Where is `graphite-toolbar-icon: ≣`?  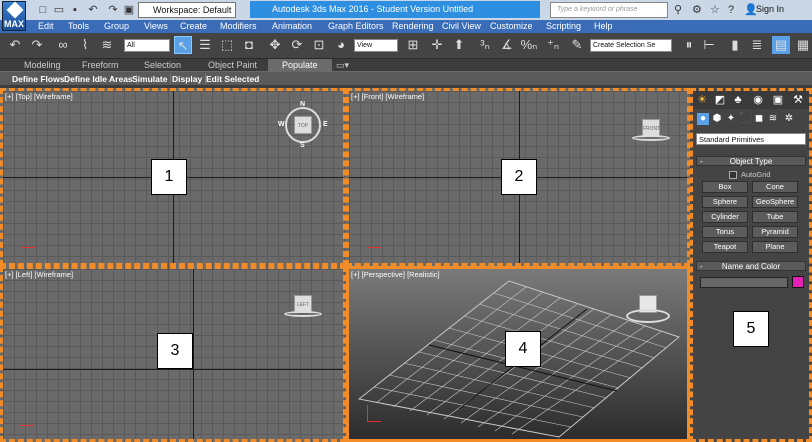
graphite-toolbar-icon: ≣ is located at coordinates (757, 45).